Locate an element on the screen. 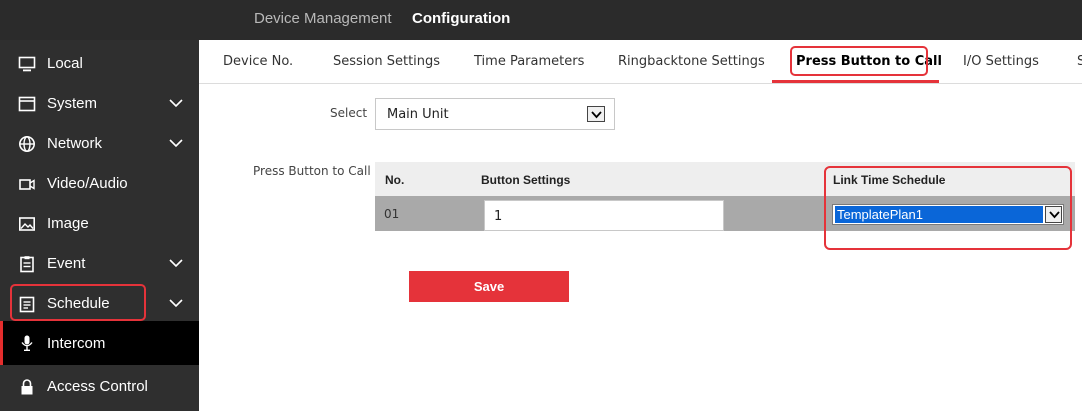 This screenshot has width=1082, height=411. tab-ringbacktone-settings: Ringbacktone Settings is located at coordinates (691, 61).